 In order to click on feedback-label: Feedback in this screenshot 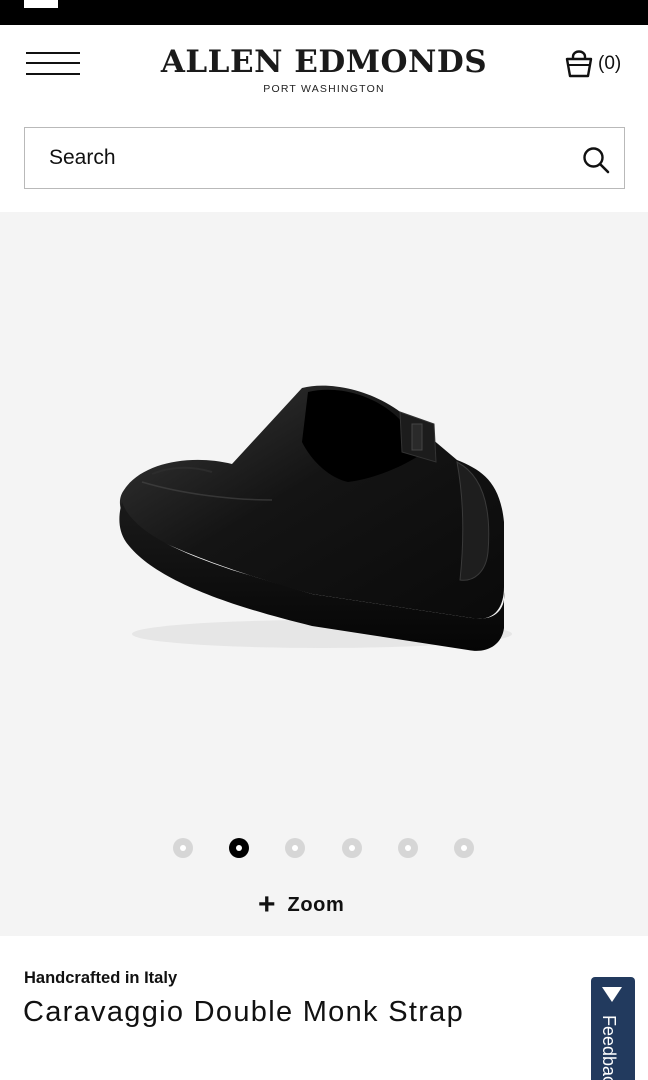, I will do `click(609, 1047)`.